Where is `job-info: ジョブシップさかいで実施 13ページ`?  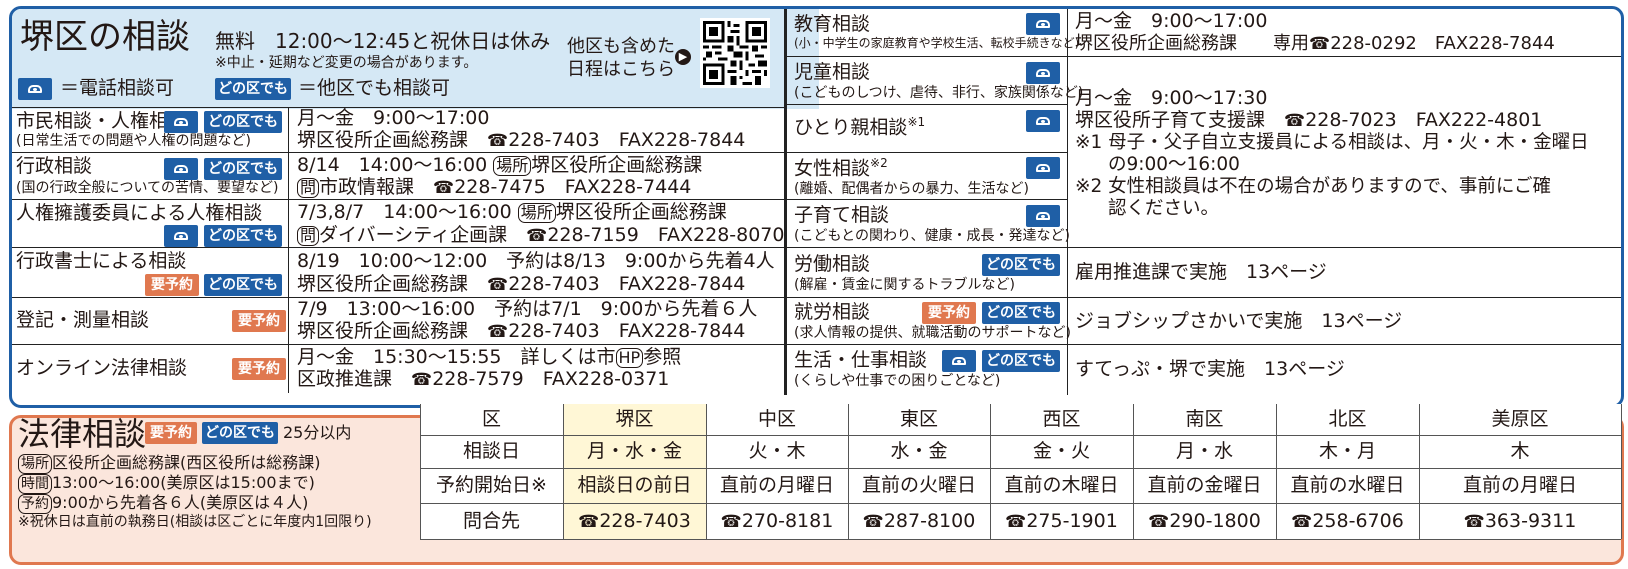
job-info: ジョブシップさかいで実施 13ページ is located at coordinates (1239, 321).